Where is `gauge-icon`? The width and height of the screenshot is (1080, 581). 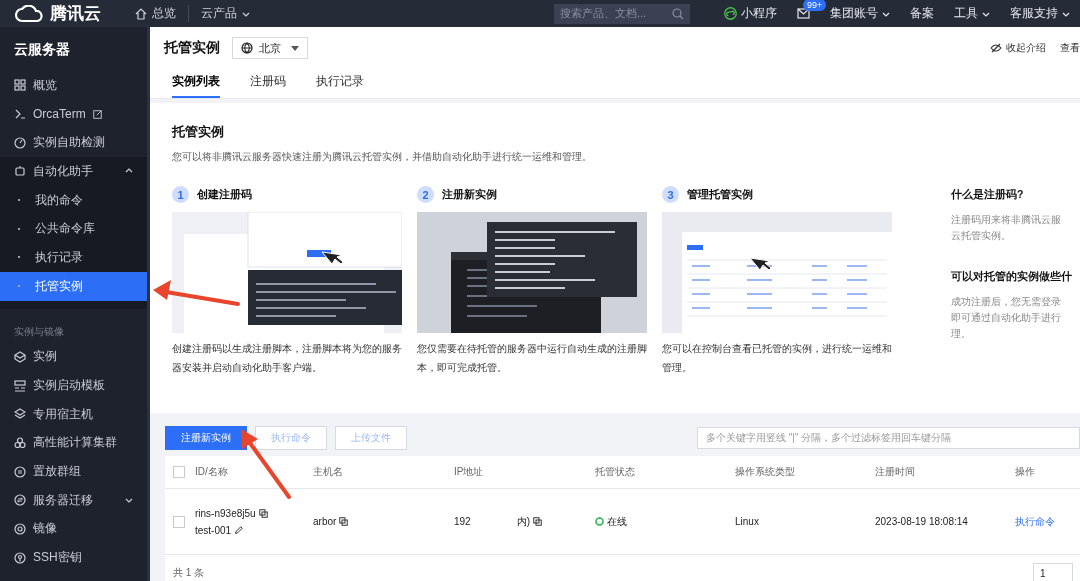 gauge-icon is located at coordinates (20, 142).